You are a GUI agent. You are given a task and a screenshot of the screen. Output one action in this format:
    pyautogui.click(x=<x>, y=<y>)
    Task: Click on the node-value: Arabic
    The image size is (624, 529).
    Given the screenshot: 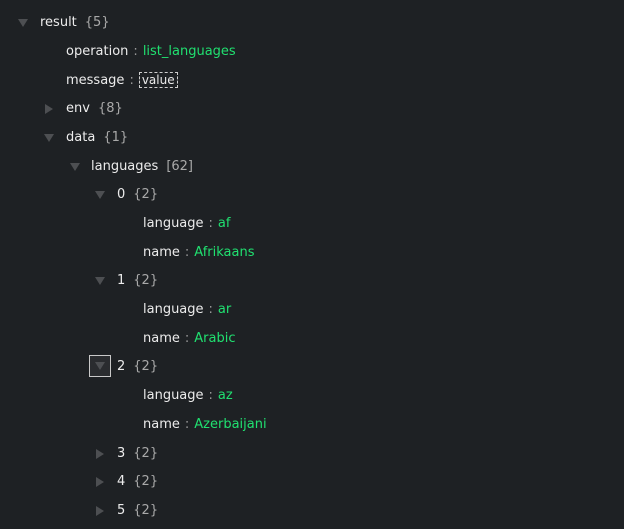 What is the action you would take?
    pyautogui.click(x=215, y=338)
    